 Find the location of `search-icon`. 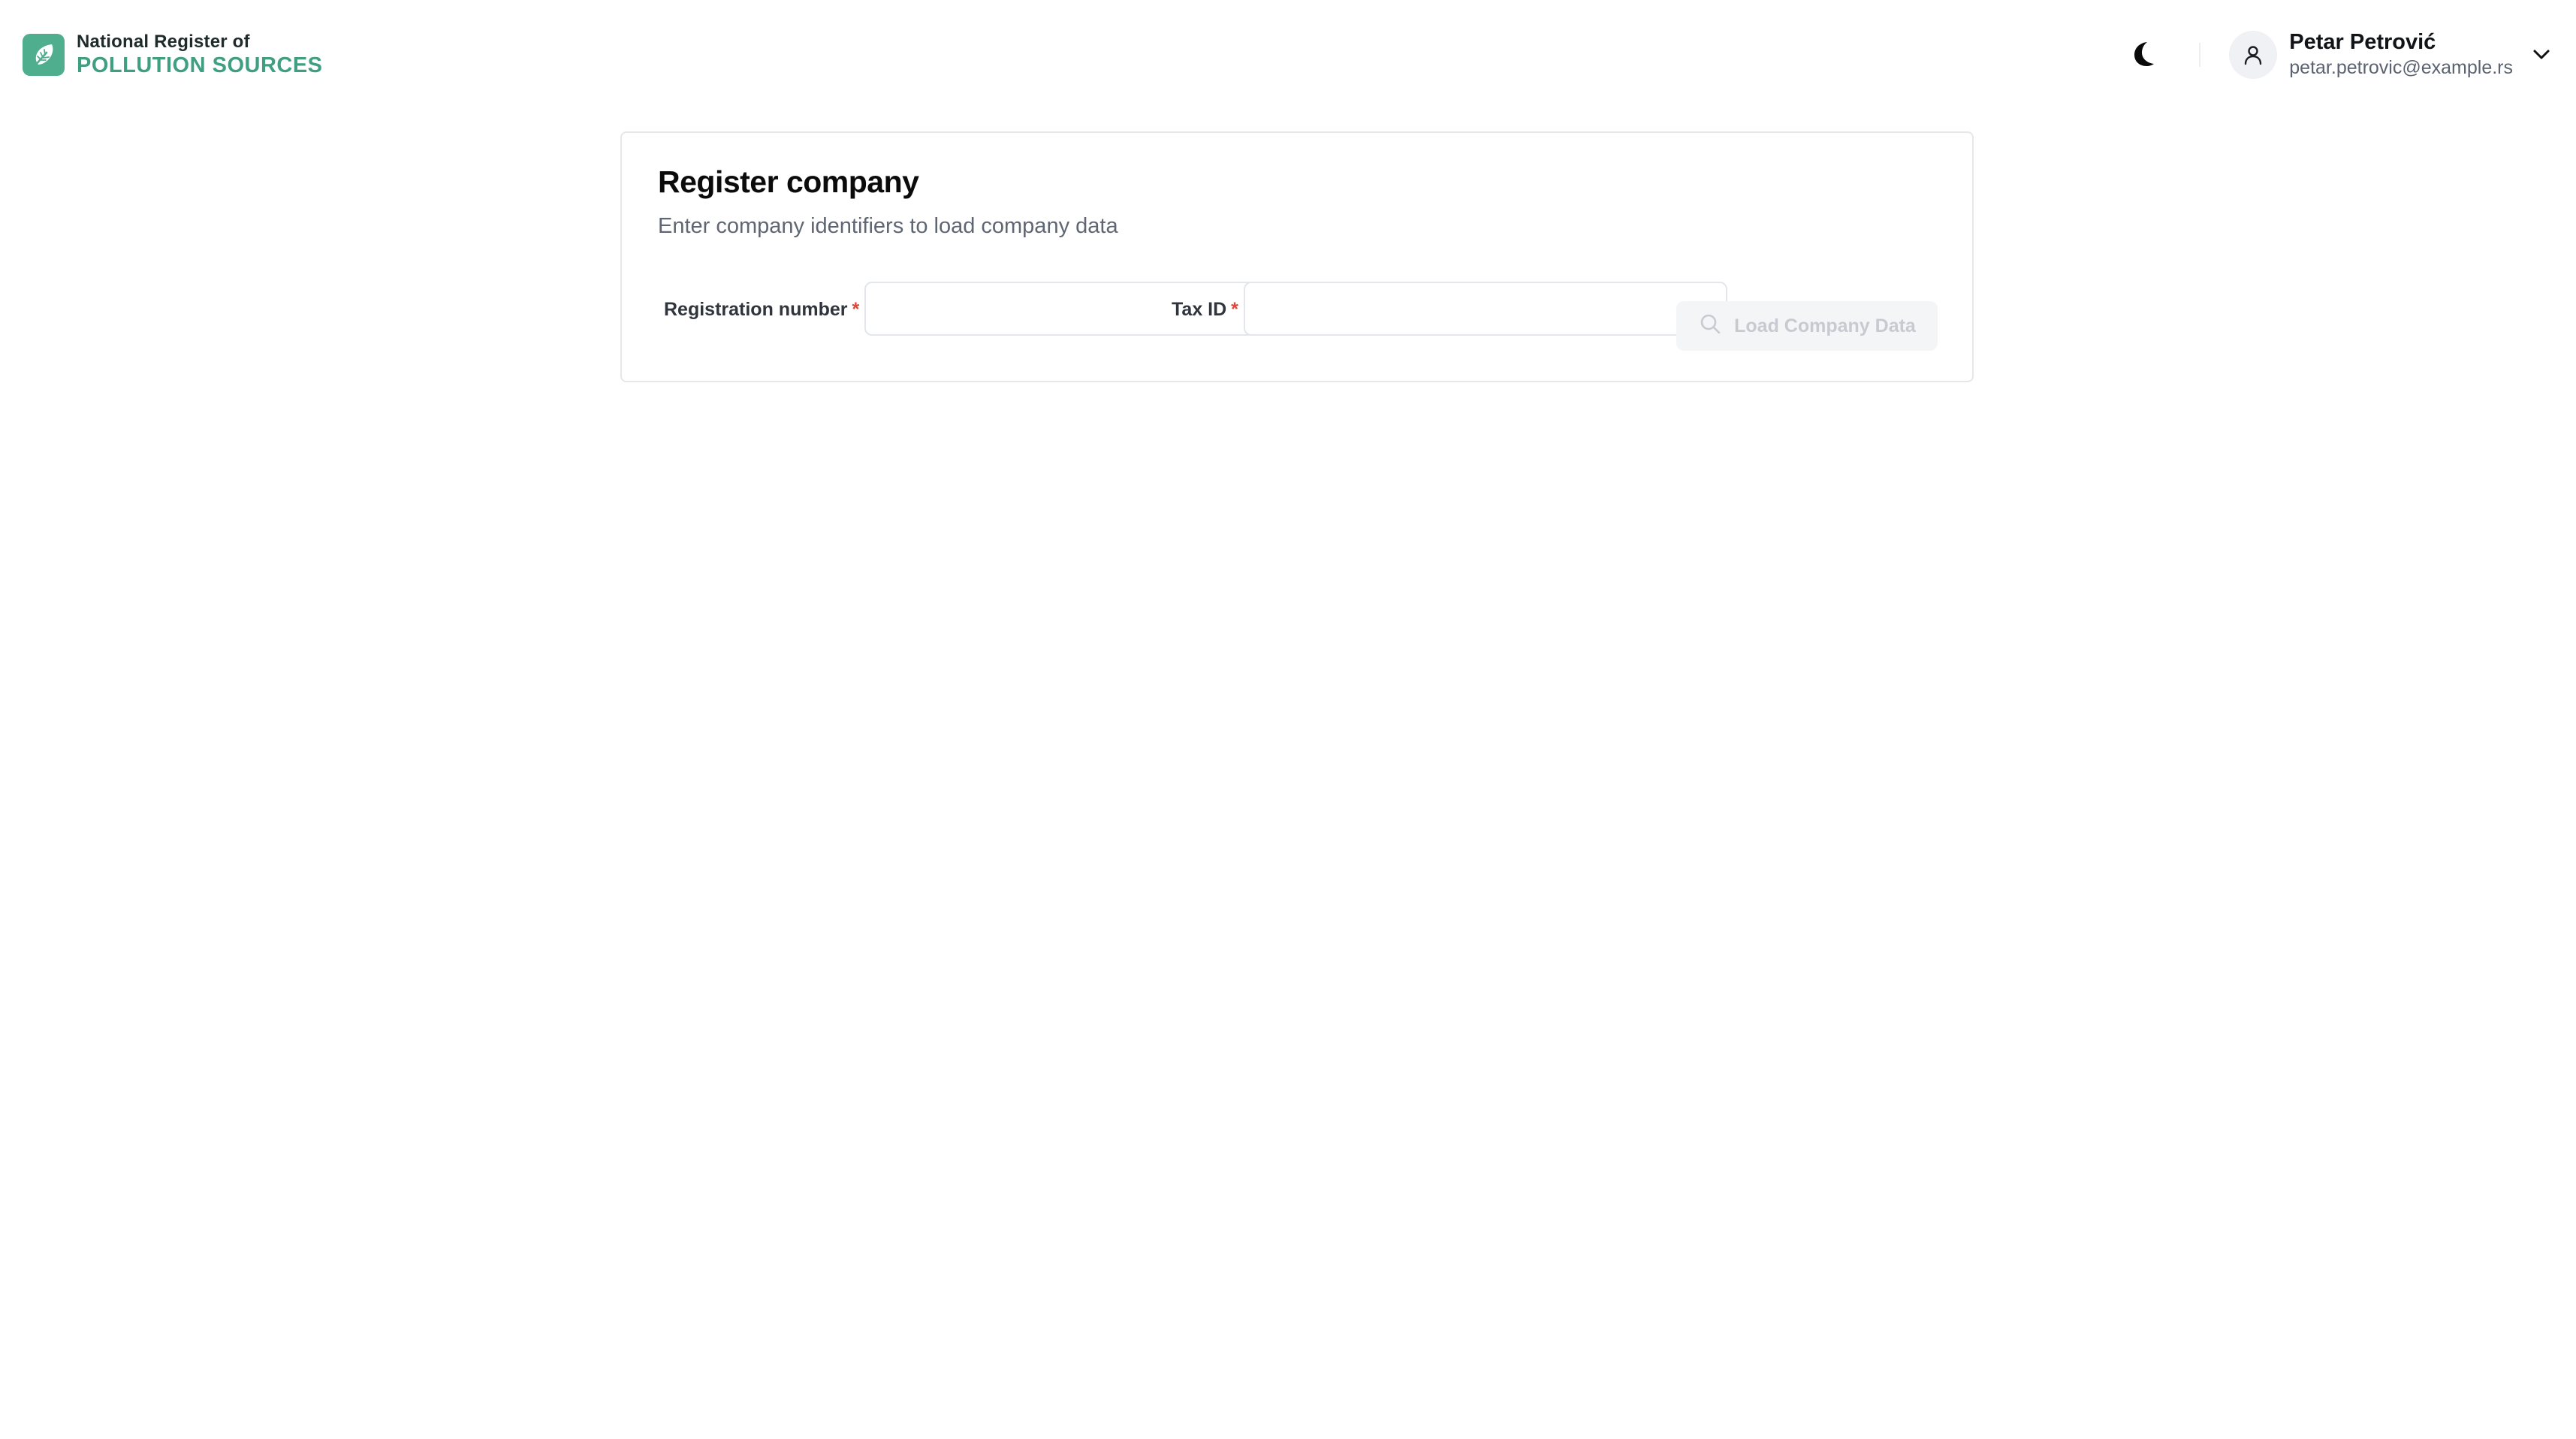

search-icon is located at coordinates (1710, 326).